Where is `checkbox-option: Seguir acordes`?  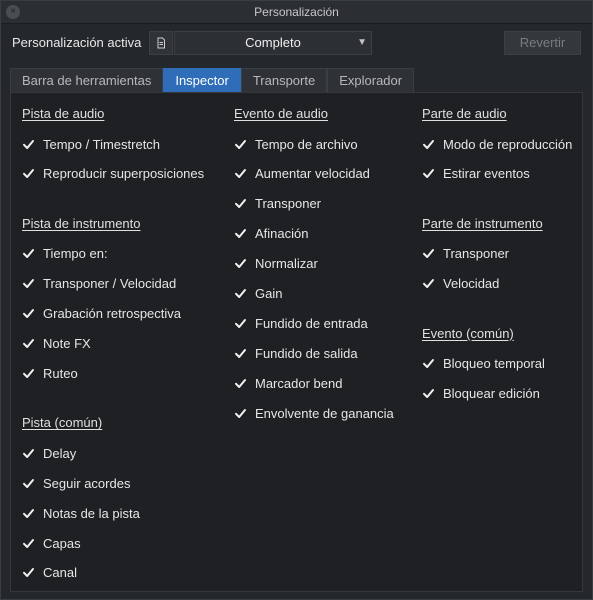 checkbox-option: Seguir acordes is located at coordinates (76, 483).